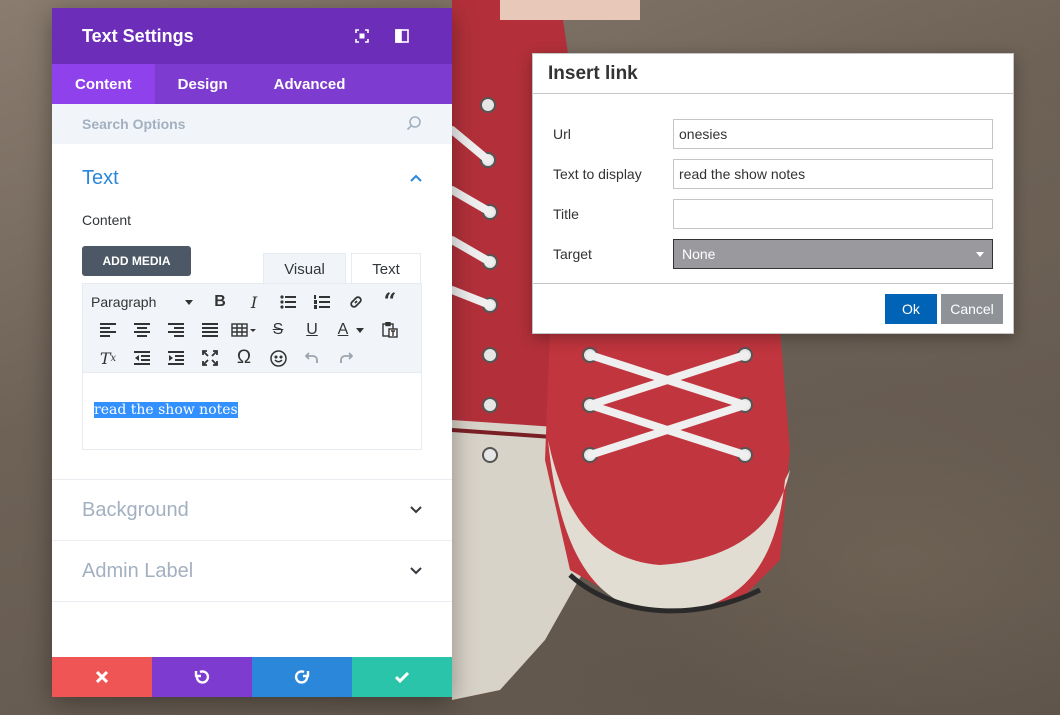  What do you see at coordinates (356, 302) in the screenshot?
I see `link-icon` at bounding box center [356, 302].